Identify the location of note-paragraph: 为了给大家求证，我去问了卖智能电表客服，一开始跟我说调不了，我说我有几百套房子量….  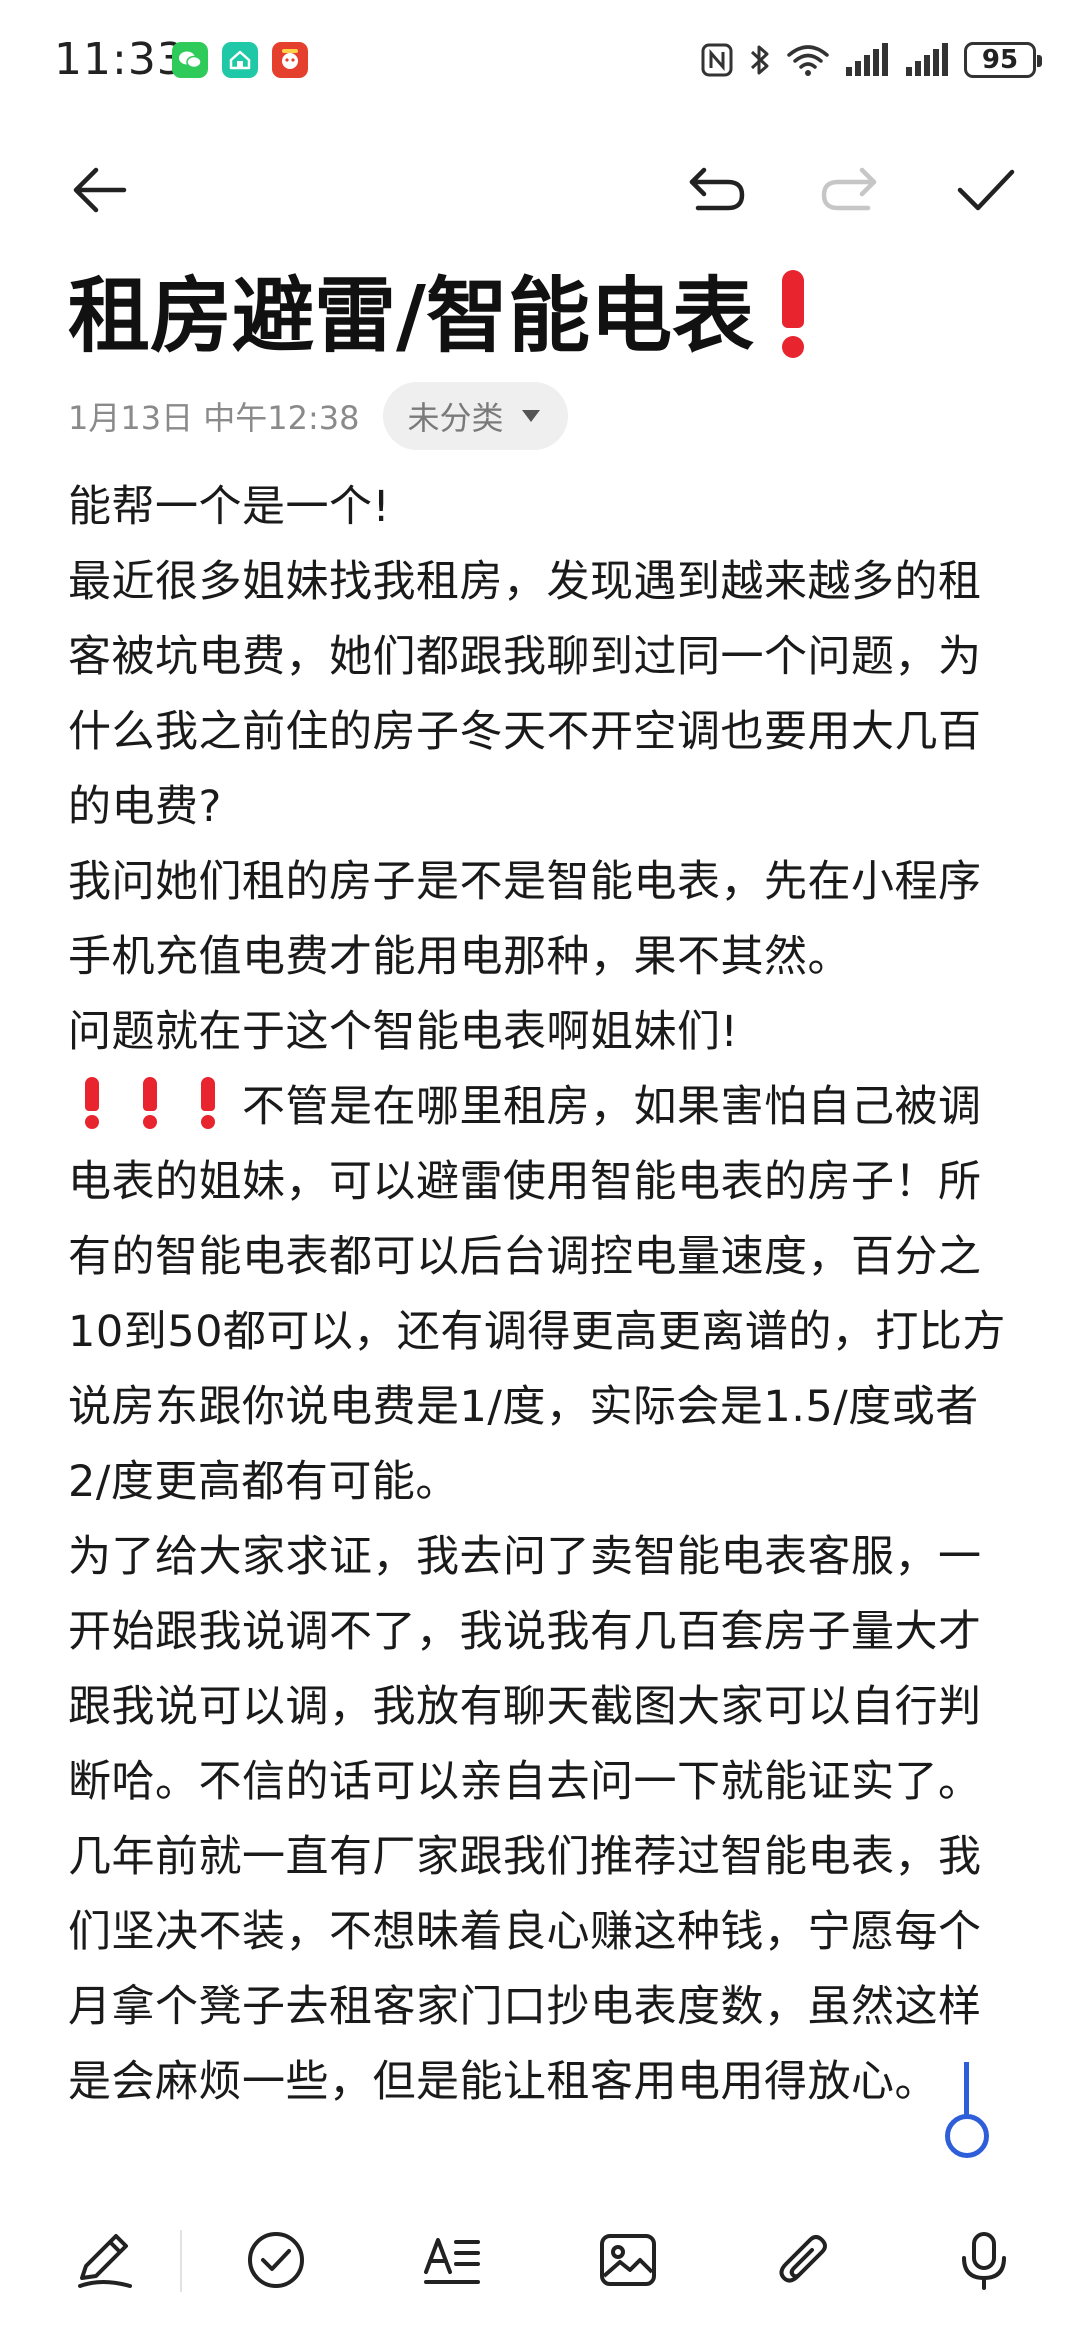
(525, 1669).